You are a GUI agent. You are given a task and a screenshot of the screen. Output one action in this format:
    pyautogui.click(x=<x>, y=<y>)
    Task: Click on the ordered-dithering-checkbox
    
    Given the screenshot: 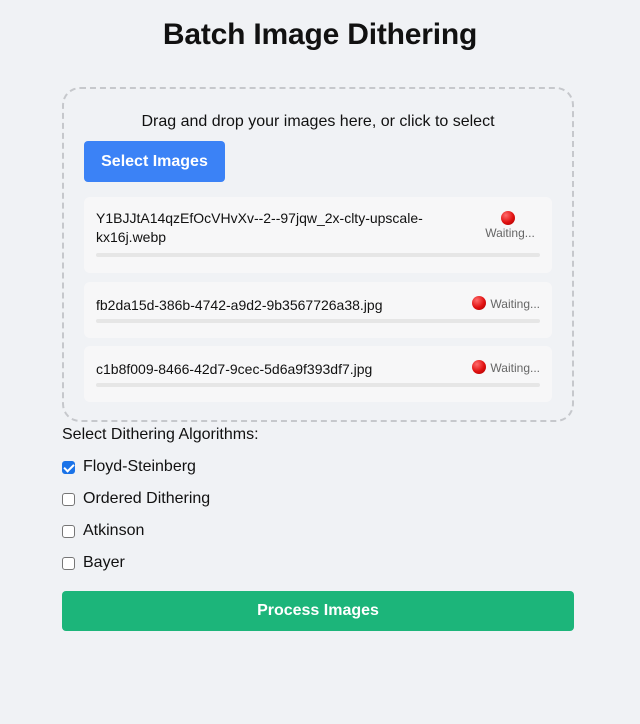 What is the action you would take?
    pyautogui.click(x=68, y=499)
    